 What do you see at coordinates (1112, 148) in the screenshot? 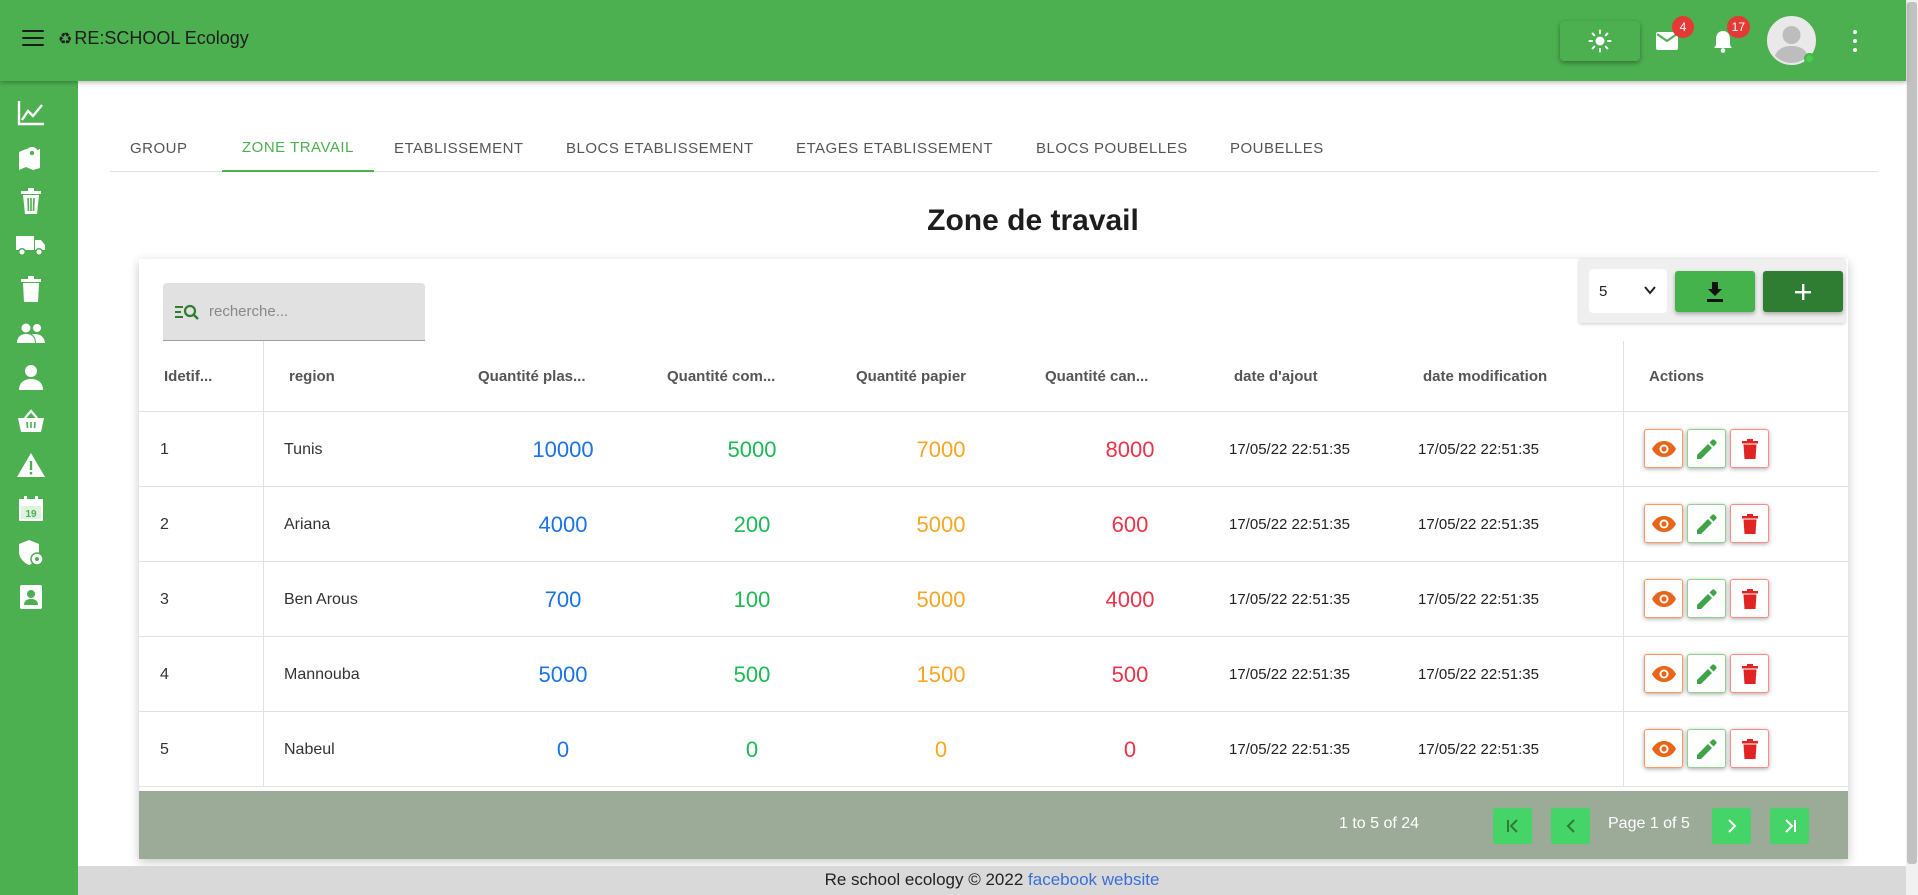
I see `tab-blocs-poubelles: BLOCS POUBELLES` at bounding box center [1112, 148].